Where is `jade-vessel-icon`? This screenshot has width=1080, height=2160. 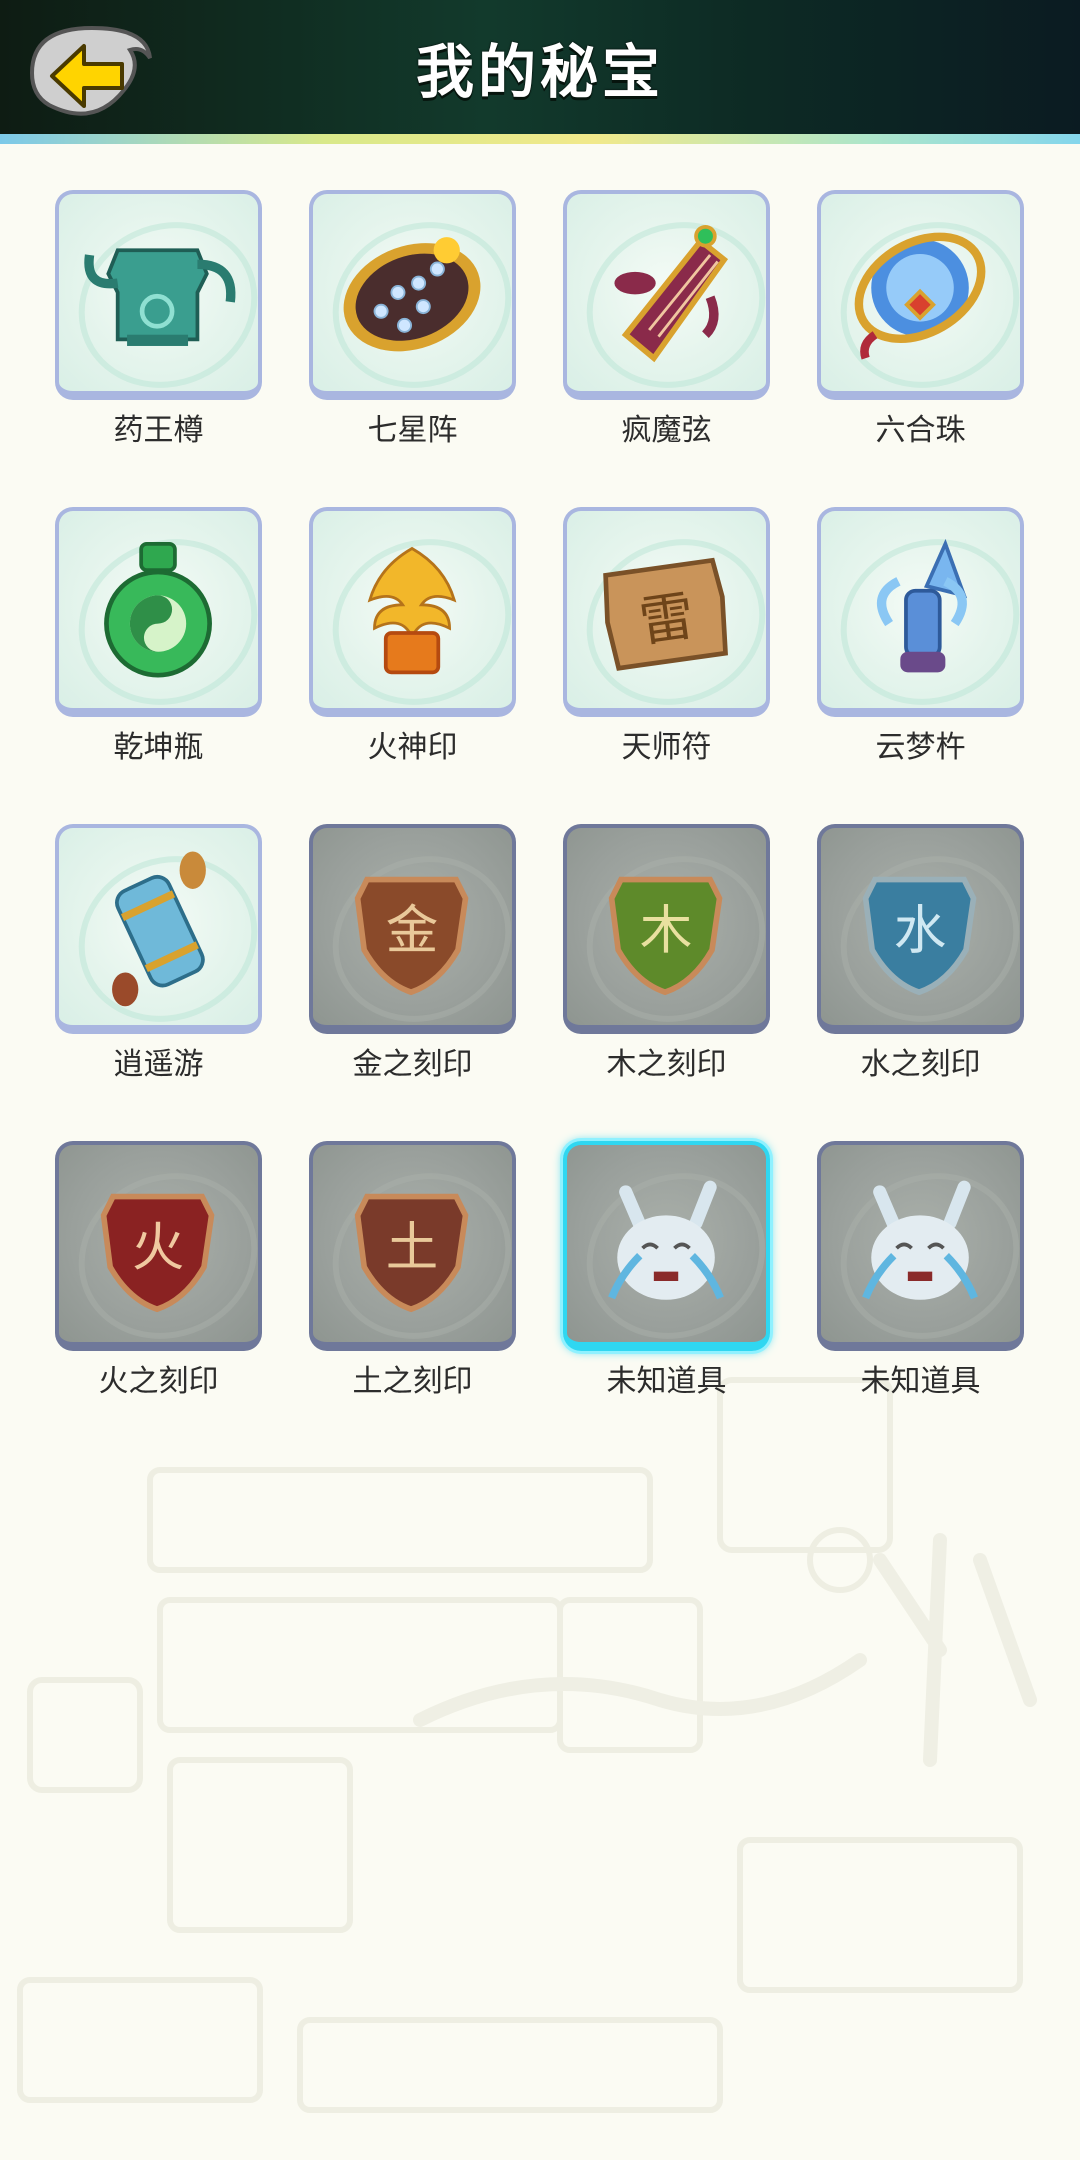 jade-vessel-icon is located at coordinates (160, 297).